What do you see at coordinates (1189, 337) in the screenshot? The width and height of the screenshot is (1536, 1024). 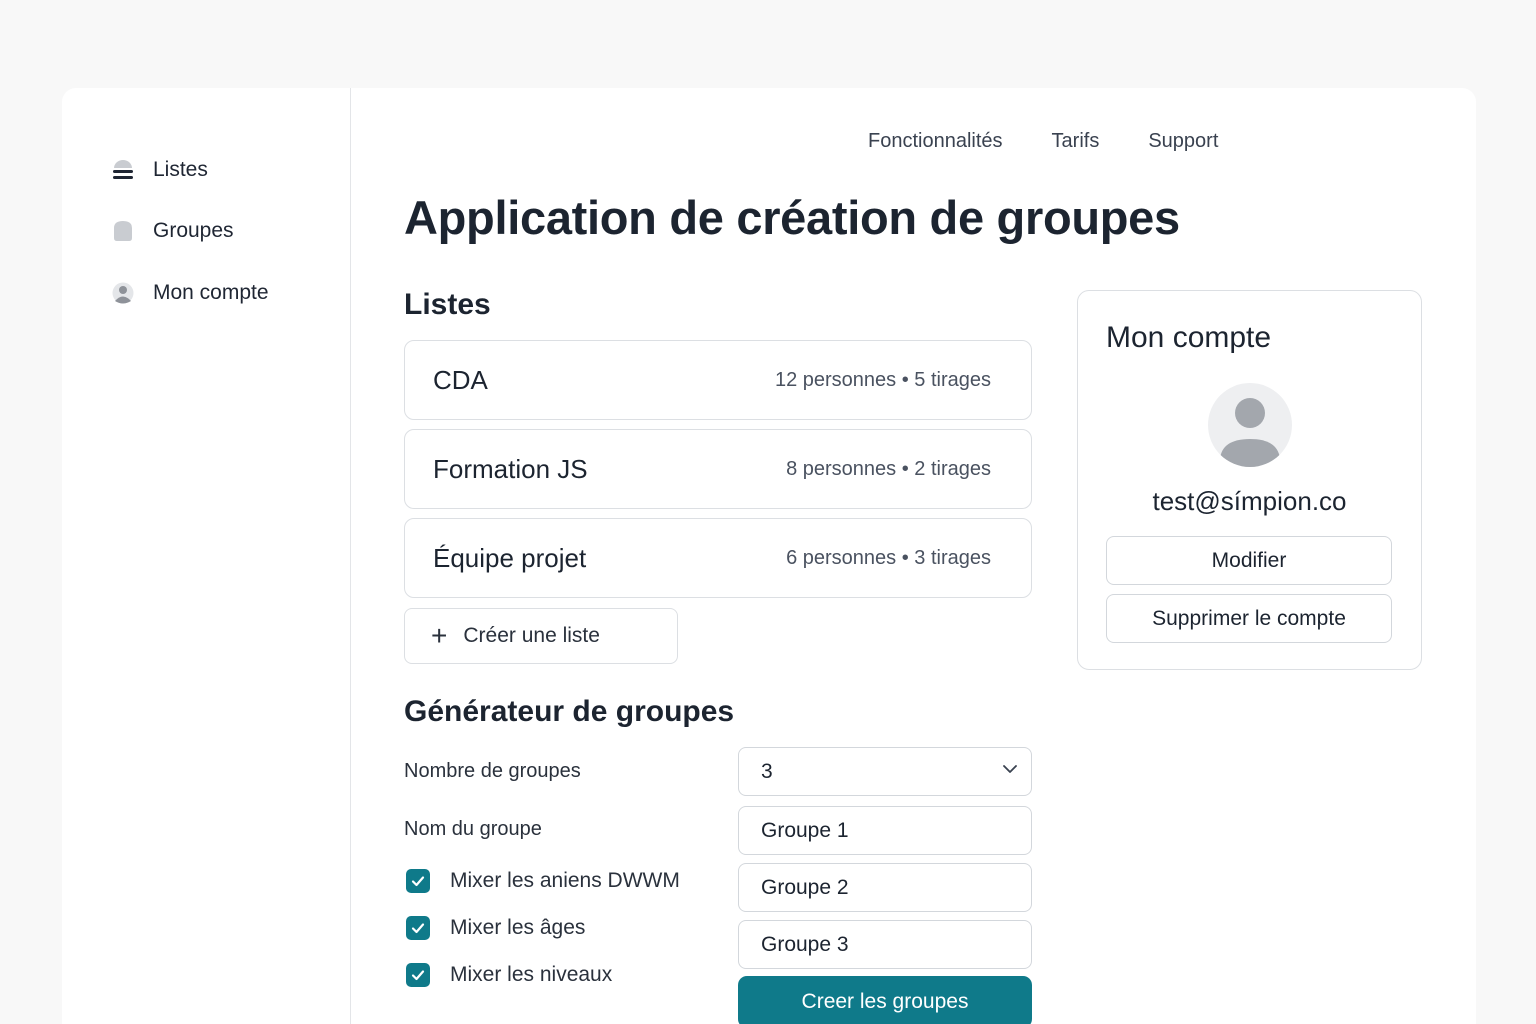 I see `account-title: Mon compte` at bounding box center [1189, 337].